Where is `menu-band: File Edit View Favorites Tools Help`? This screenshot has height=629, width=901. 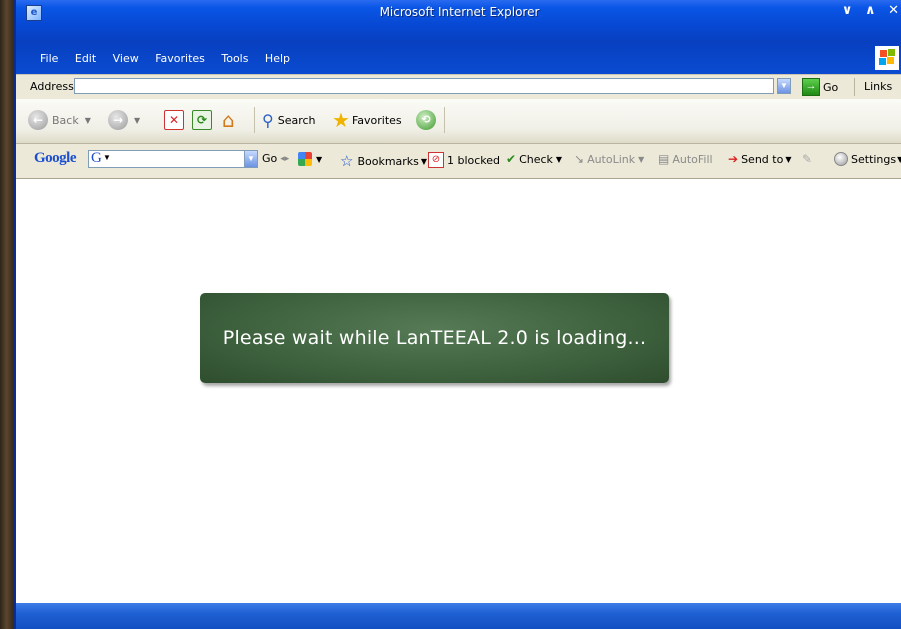 menu-band: File Edit View Favorites Tools Help is located at coordinates (458, 58).